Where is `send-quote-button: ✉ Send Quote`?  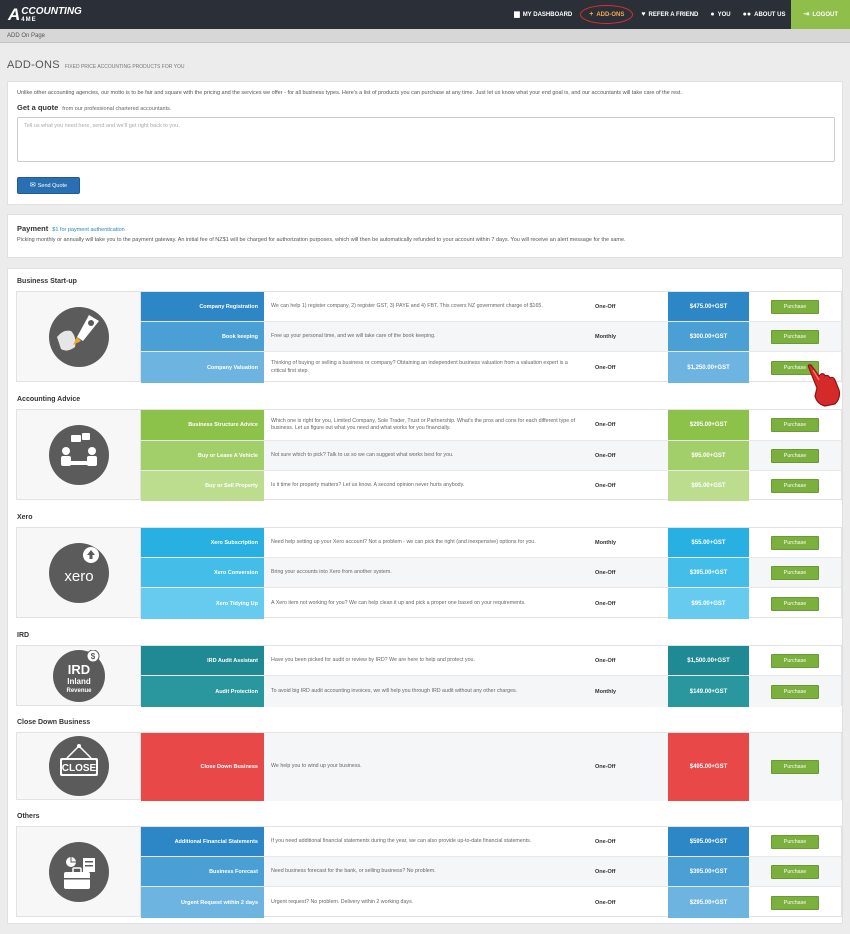
send-quote-button: ✉ Send Quote is located at coordinates (48, 185).